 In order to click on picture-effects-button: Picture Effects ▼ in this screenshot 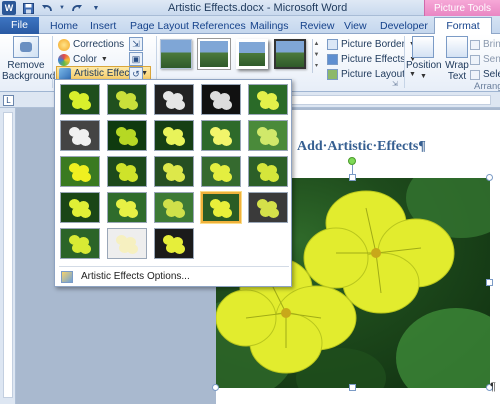, I will do `click(371, 59)`.